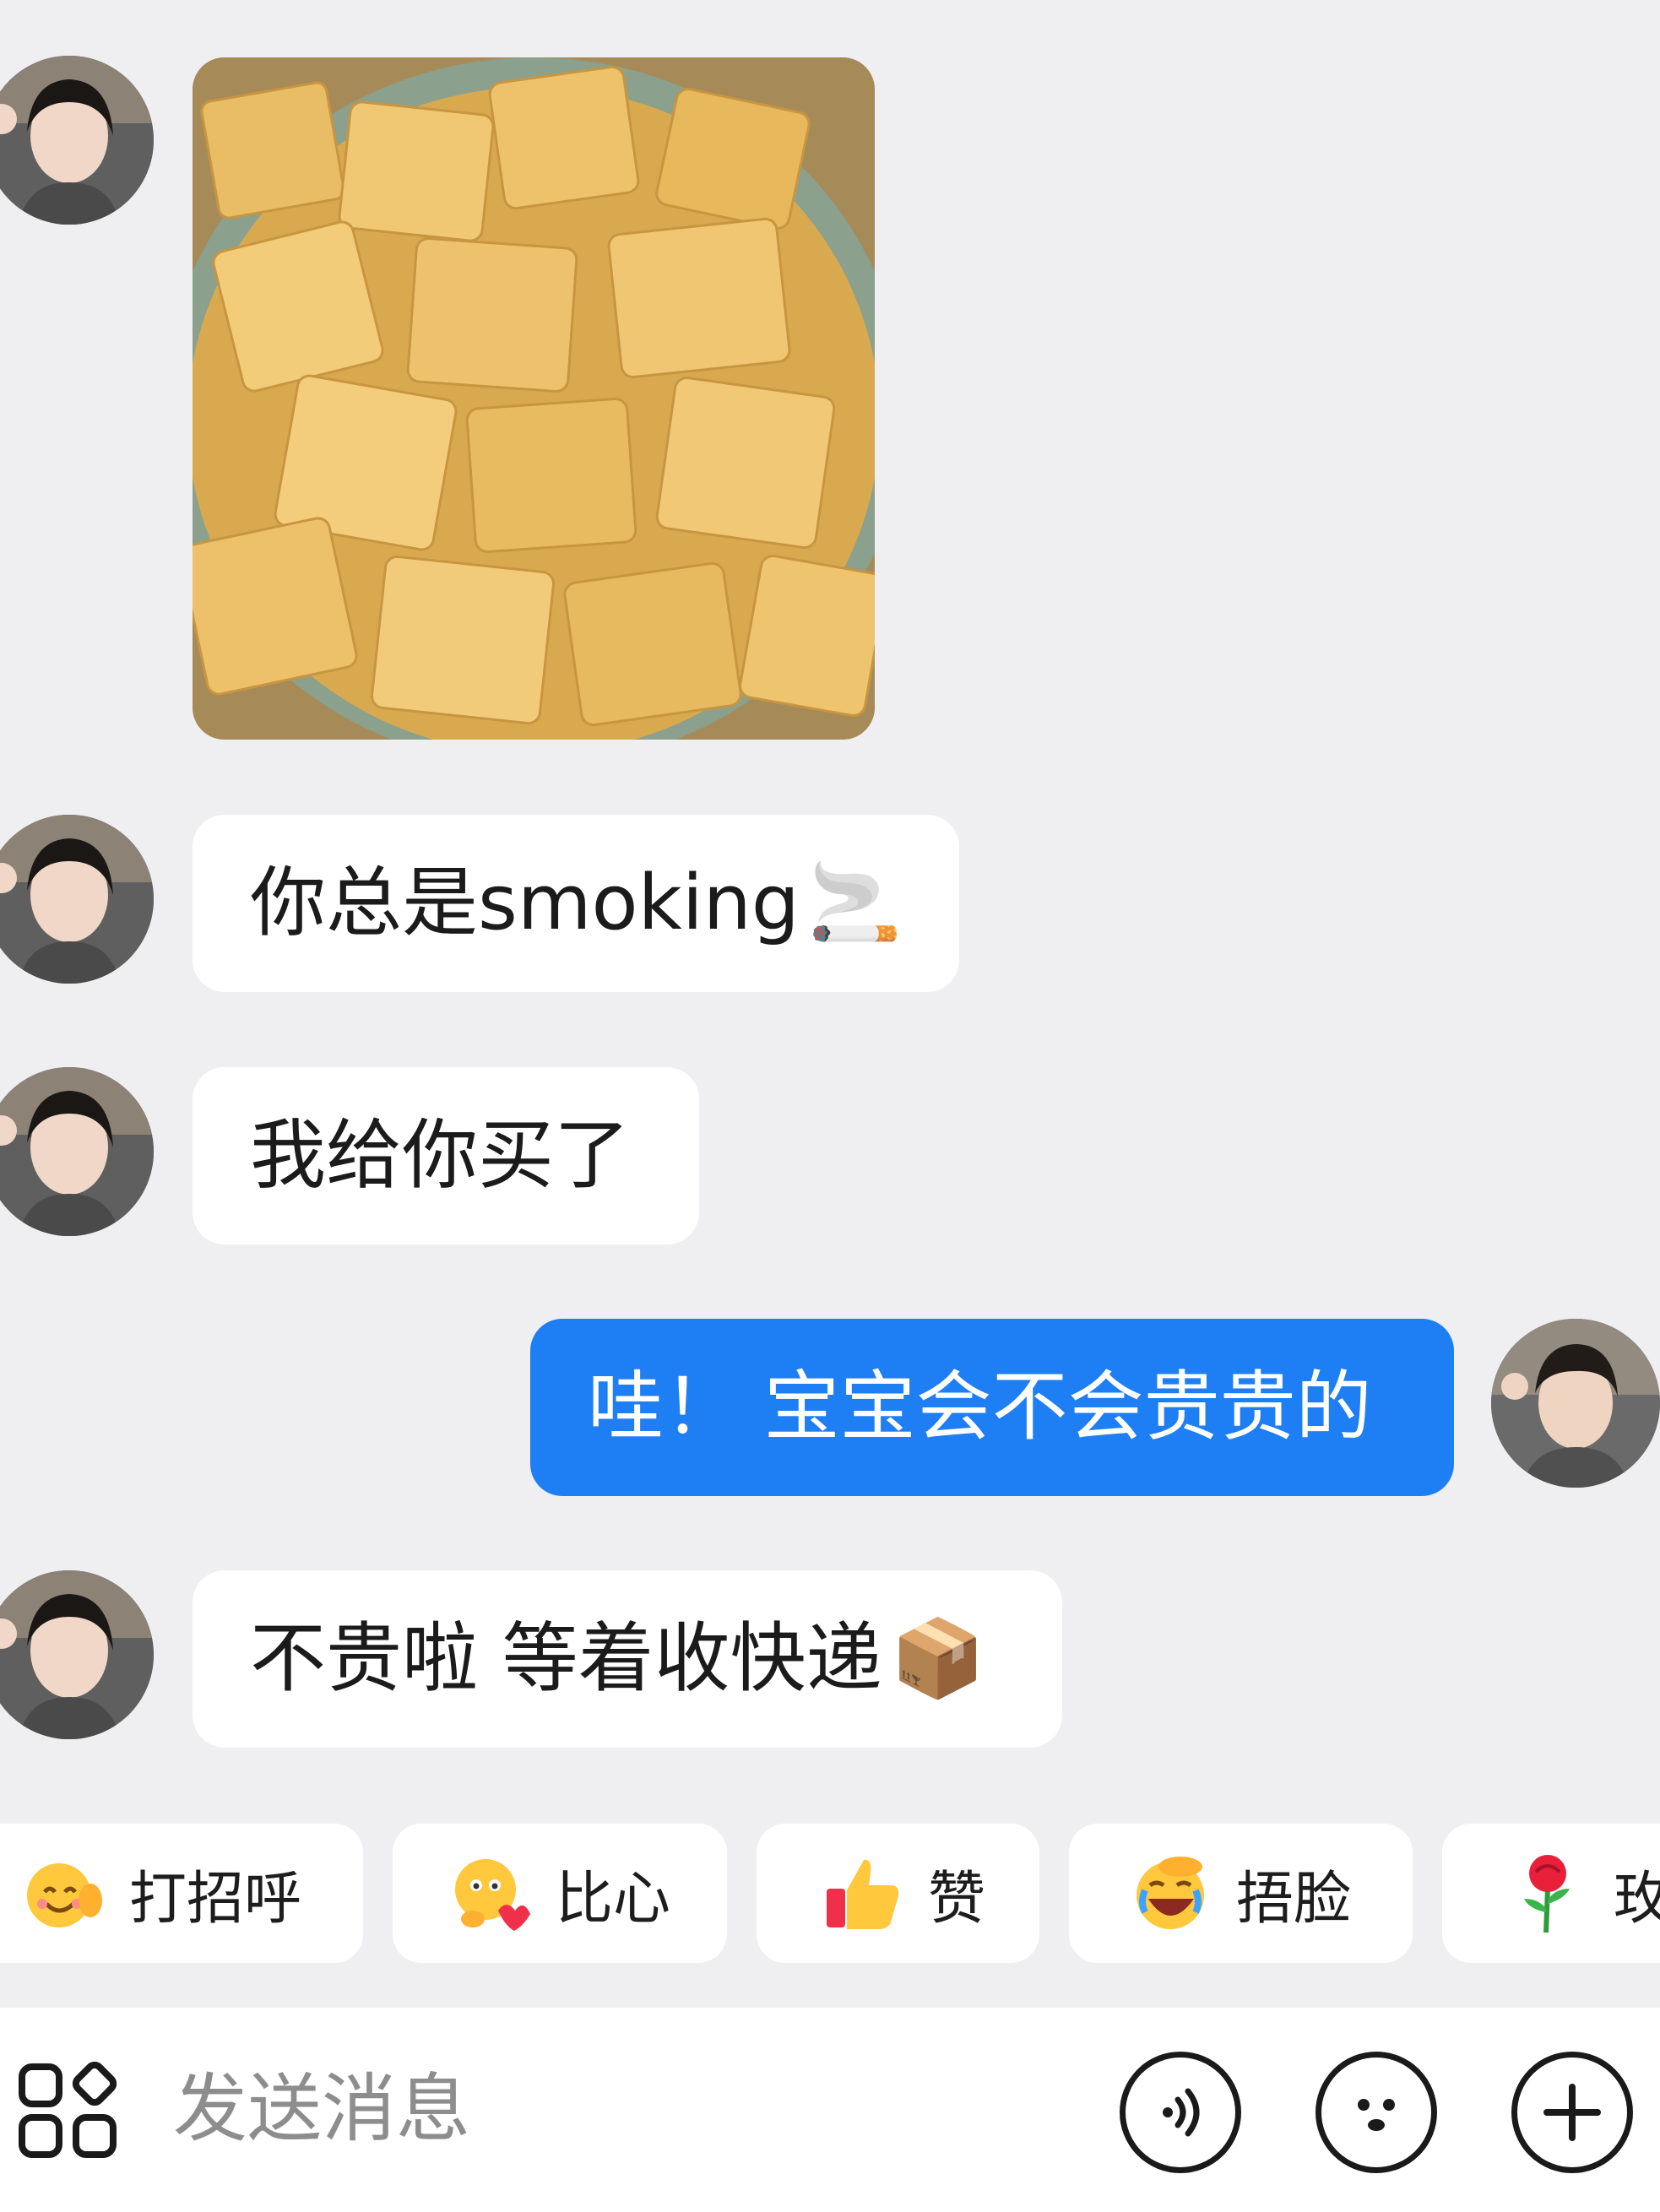 This screenshot has height=2212, width=1660. Describe the element at coordinates (440, 1155) in the screenshot. I see `message-text: 我给你买了` at that location.